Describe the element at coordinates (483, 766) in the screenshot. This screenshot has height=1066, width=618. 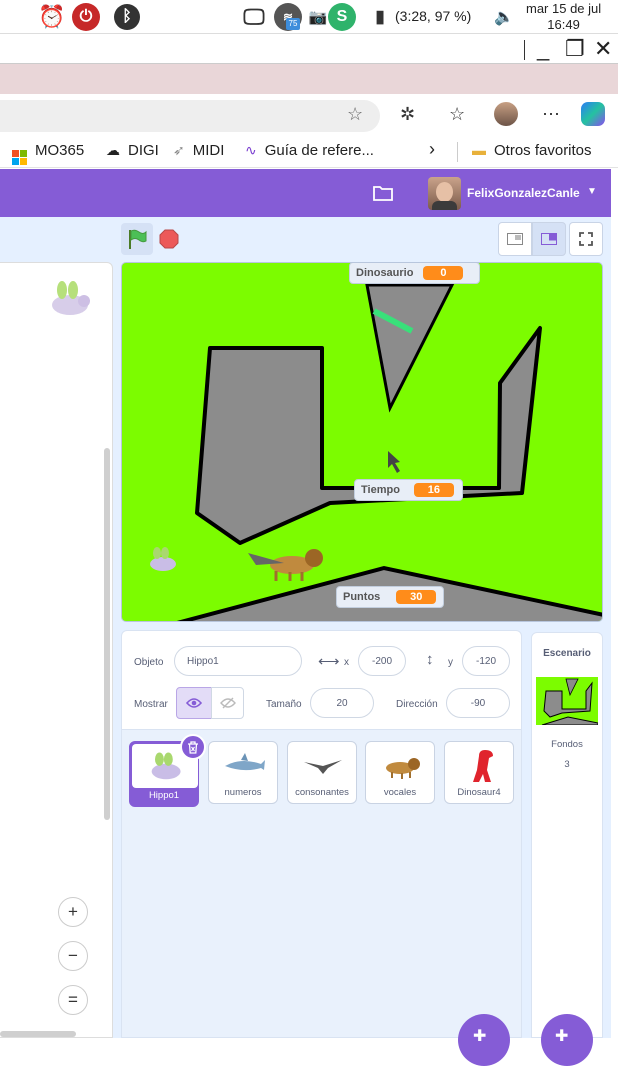
I see `dinosaur-thumbnail` at that location.